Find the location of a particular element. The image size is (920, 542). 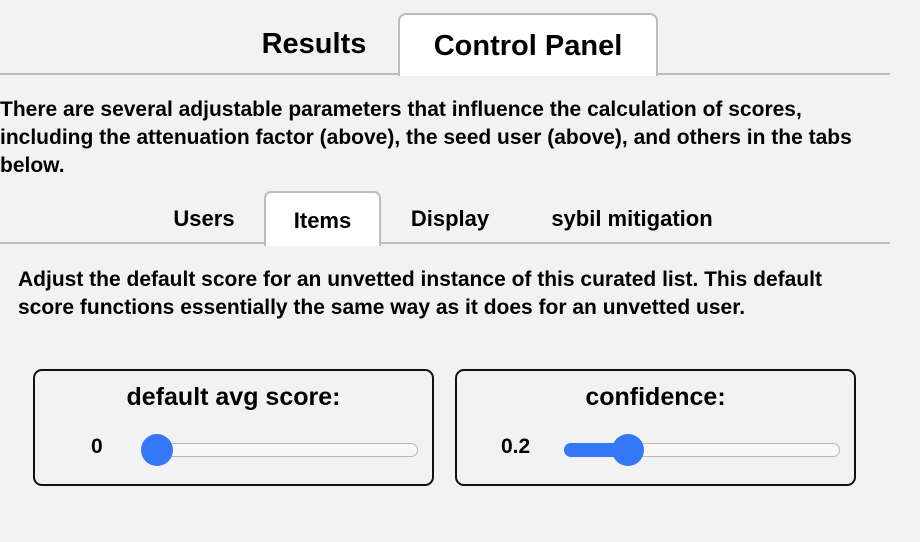

tab-users: Users is located at coordinates (204, 218).